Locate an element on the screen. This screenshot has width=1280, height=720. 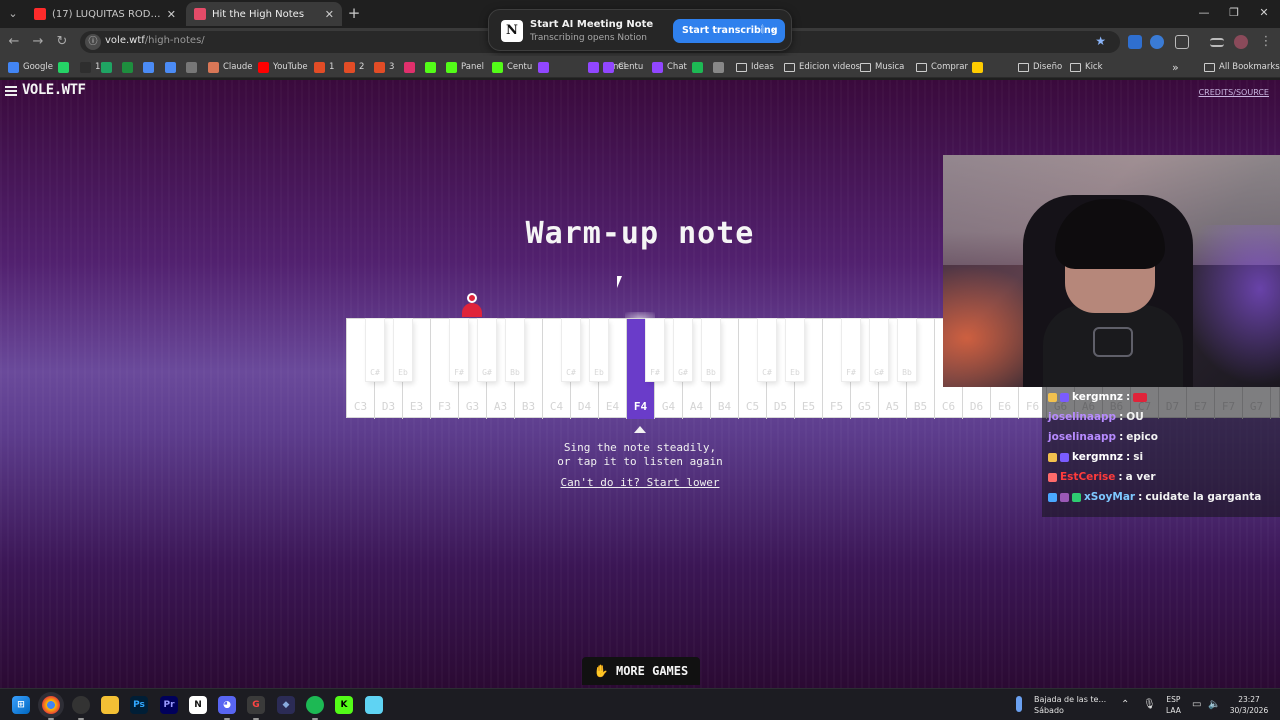
tab-high-notes: Hit the High Notes ✕ is located at coordinates (264, 14).